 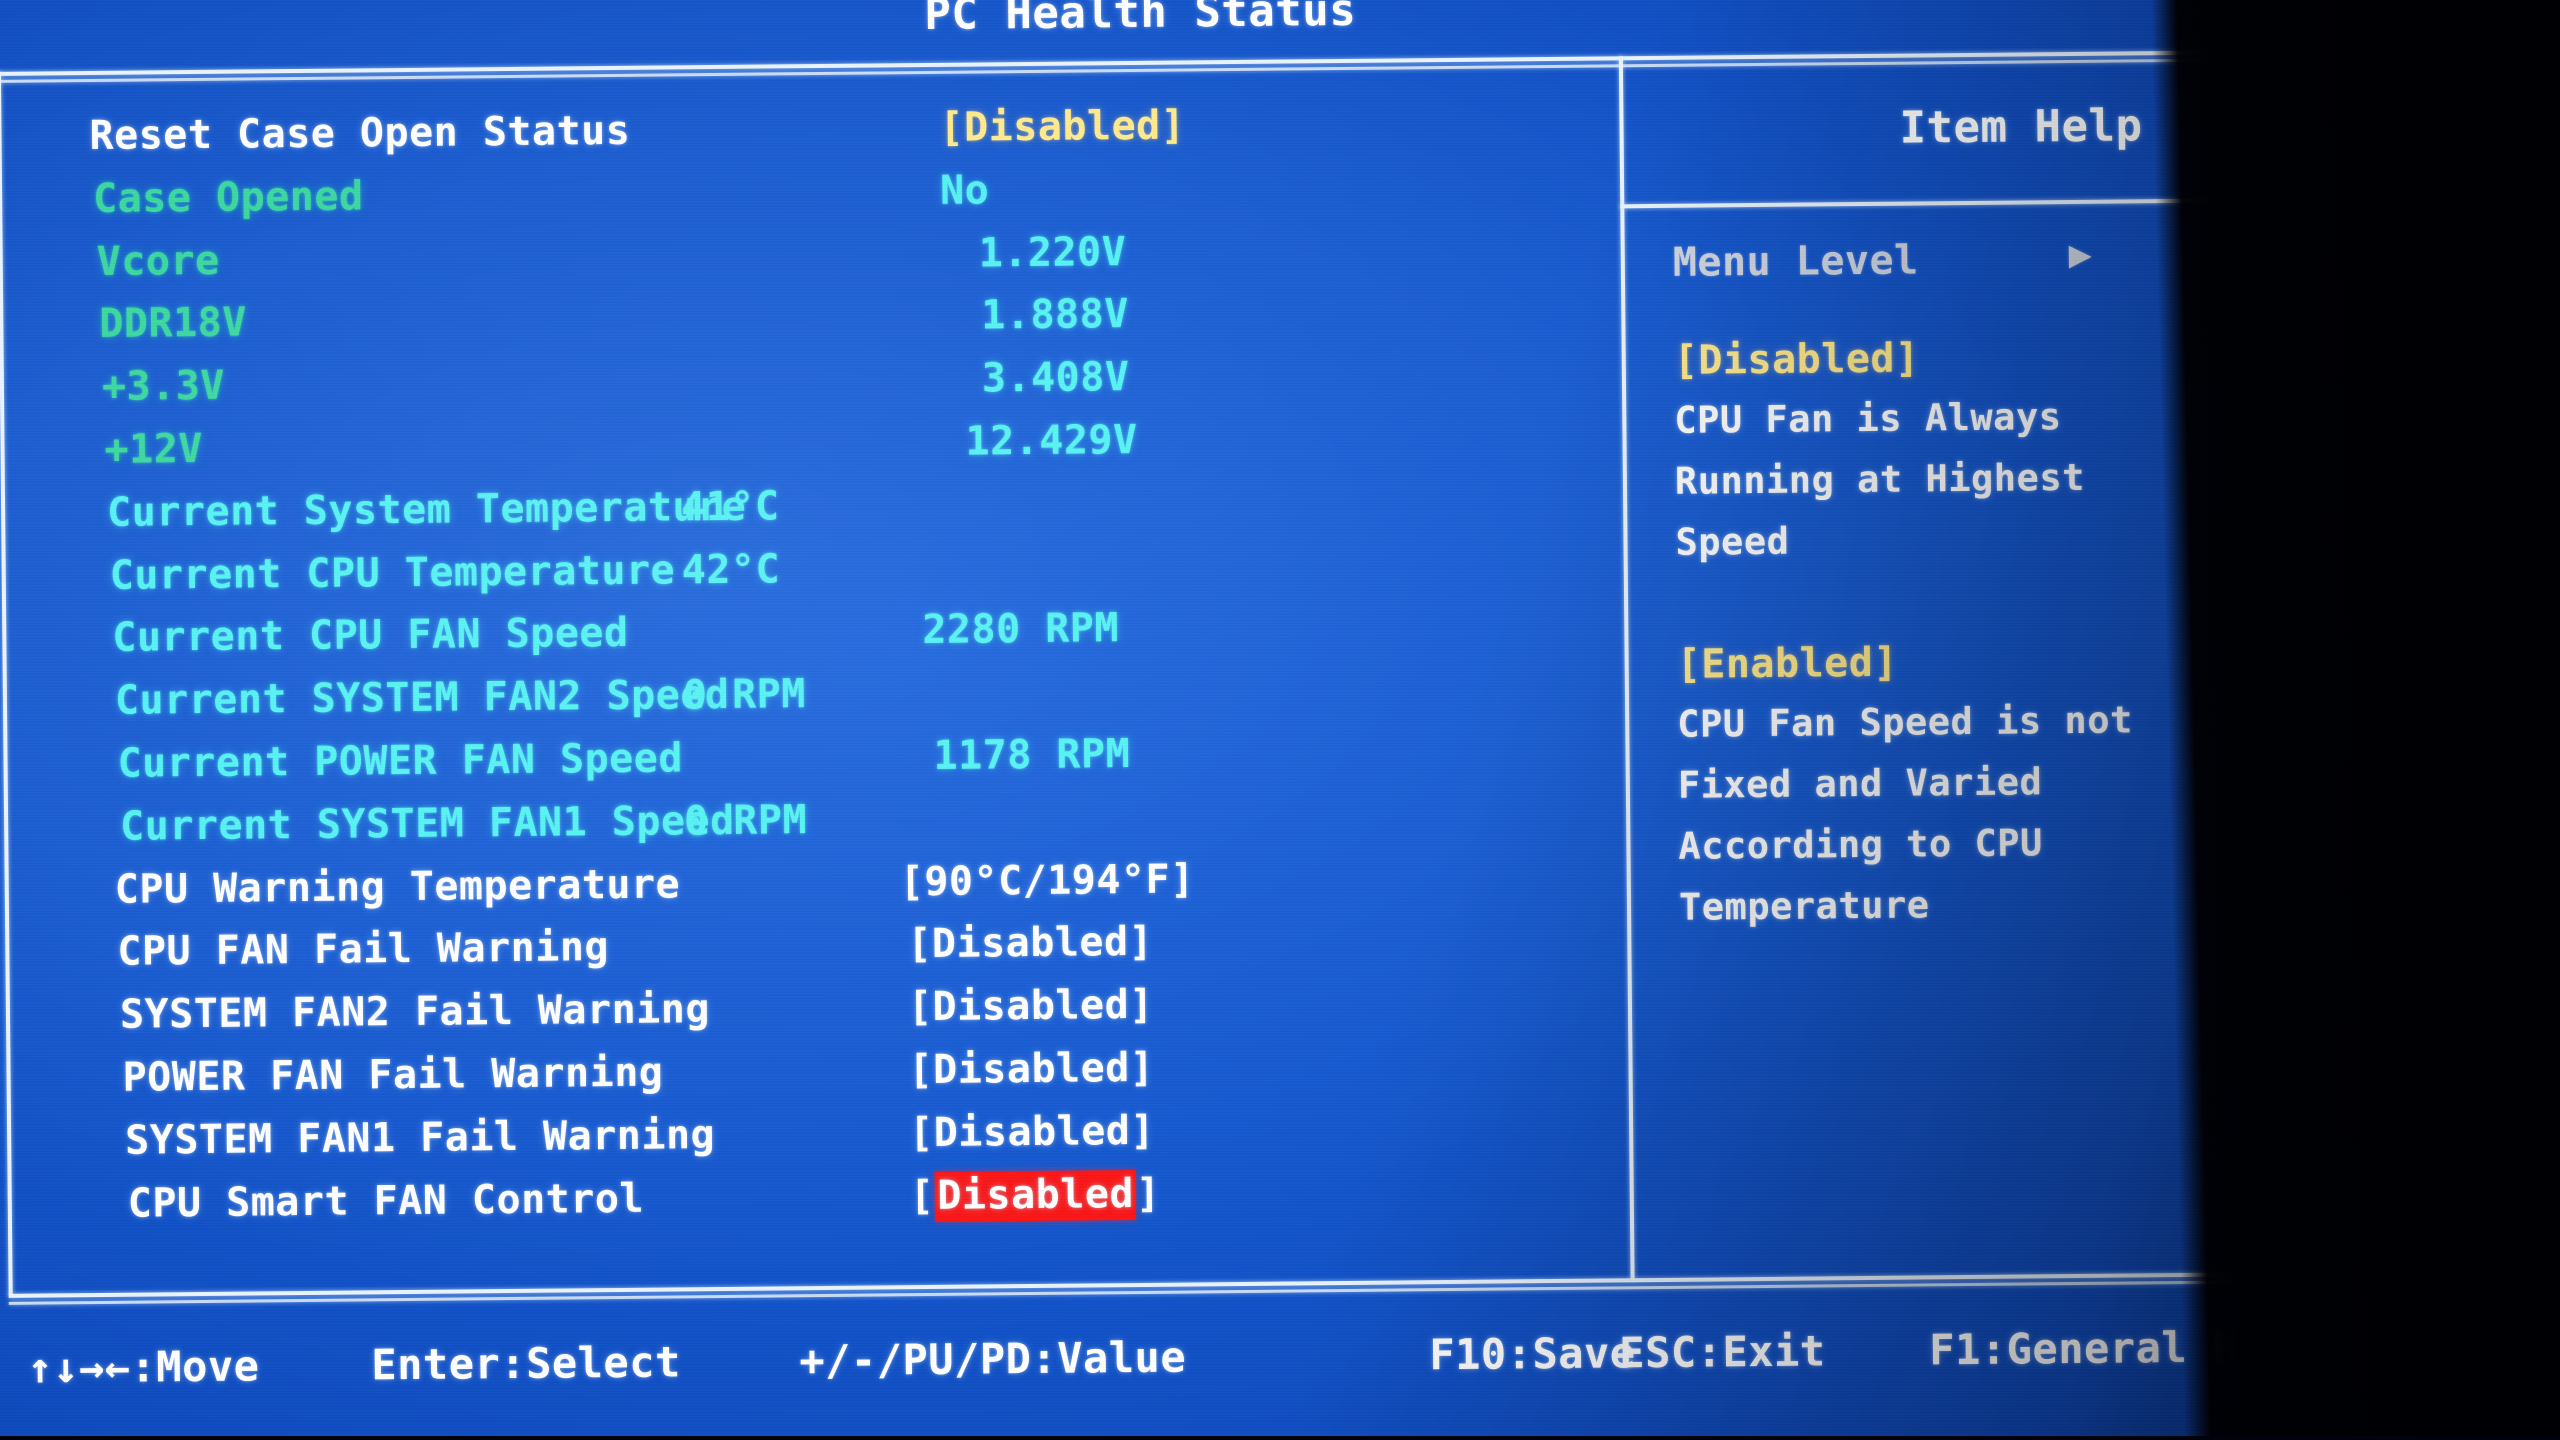 I want to click on chevron-right-icon: ▶, so click(x=2080, y=254).